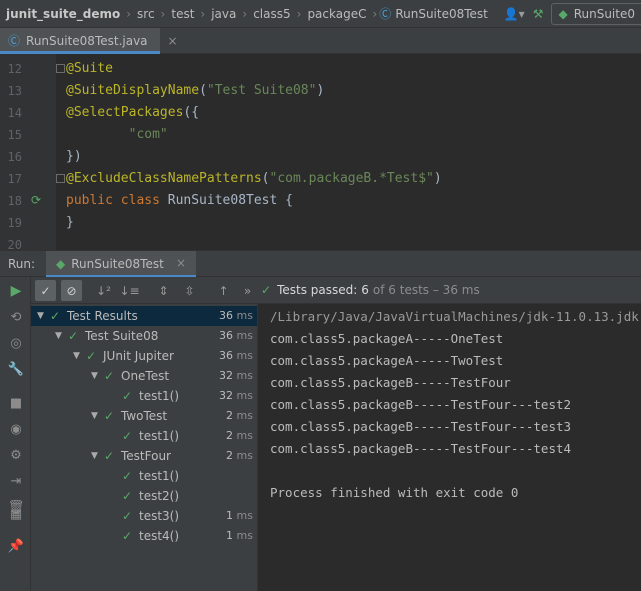 This screenshot has height=591, width=641. What do you see at coordinates (421, 448) in the screenshot?
I see `console-line: com.class5.packageB-----TestFour---test4` at bounding box center [421, 448].